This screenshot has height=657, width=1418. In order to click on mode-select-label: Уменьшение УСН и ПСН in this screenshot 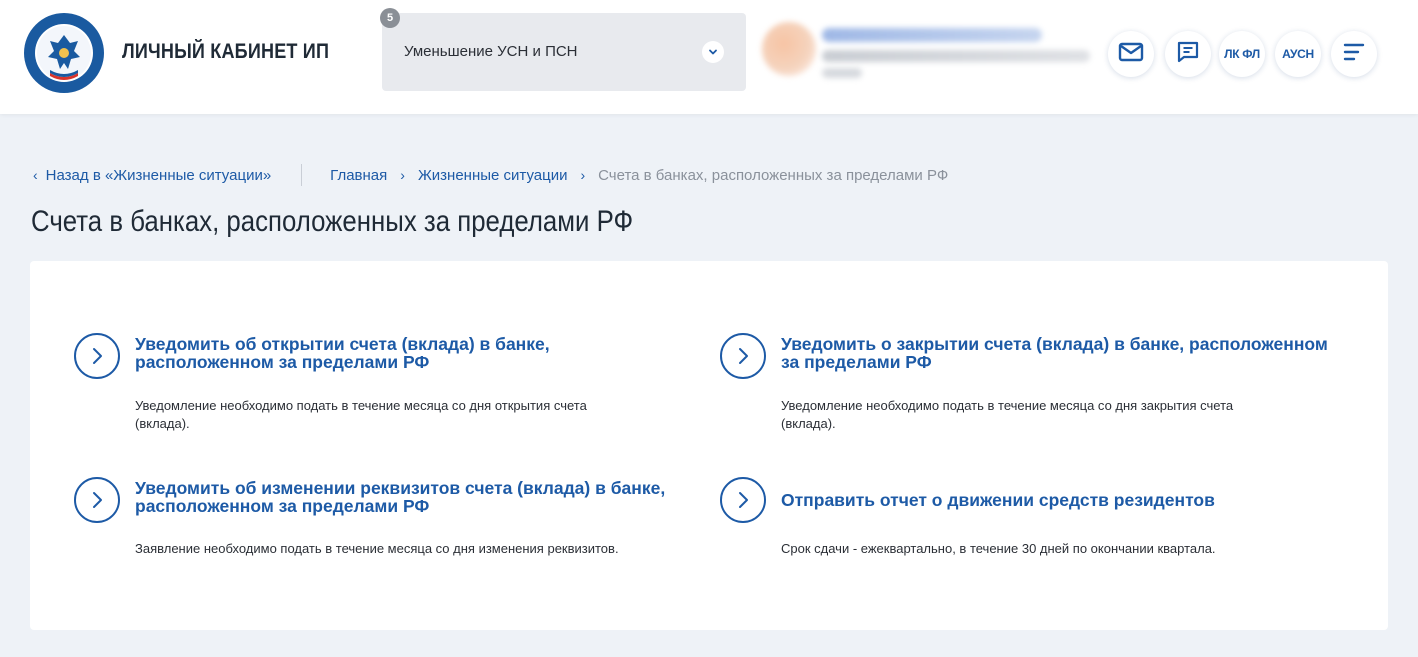, I will do `click(491, 51)`.